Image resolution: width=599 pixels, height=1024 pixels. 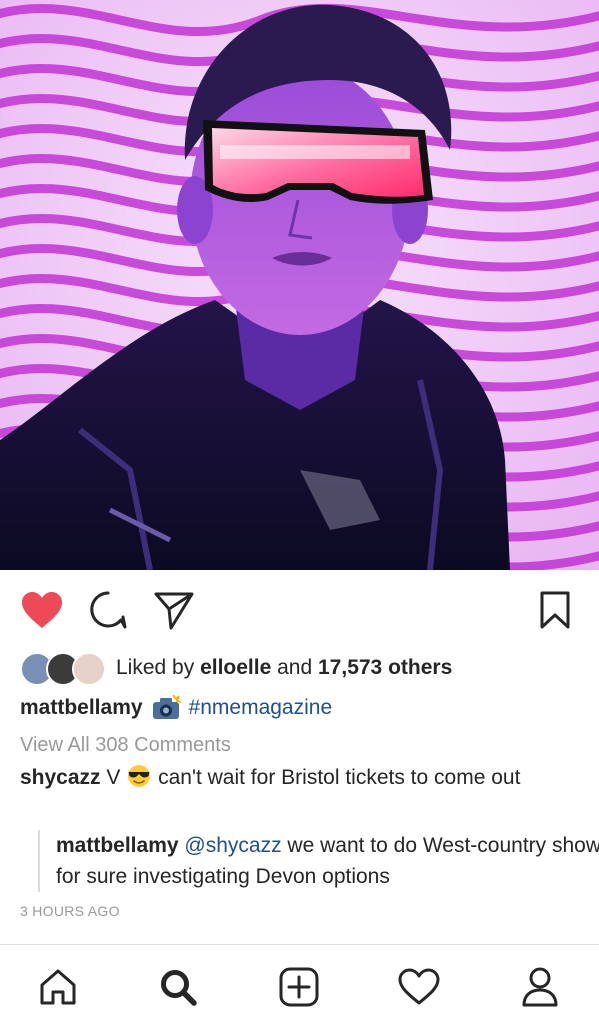 I want to click on caption-username: mattbellamy, so click(x=81, y=708).